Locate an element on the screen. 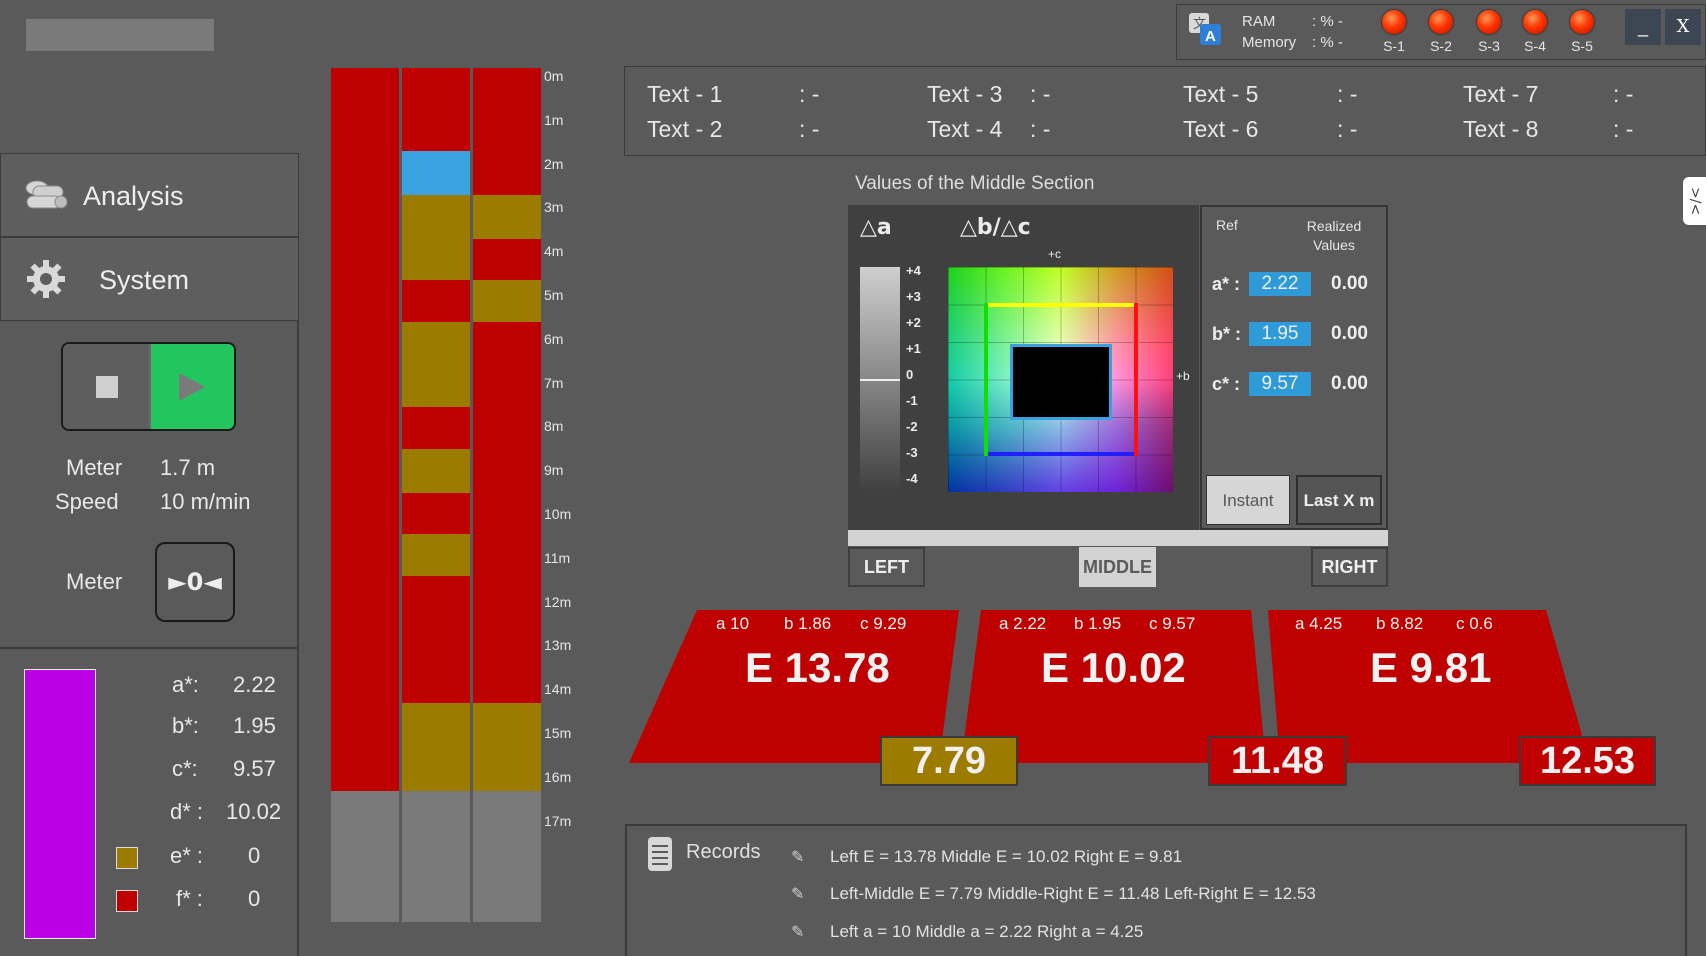 The width and height of the screenshot is (1706, 956). svg-text: A is located at coordinates (1210, 36).